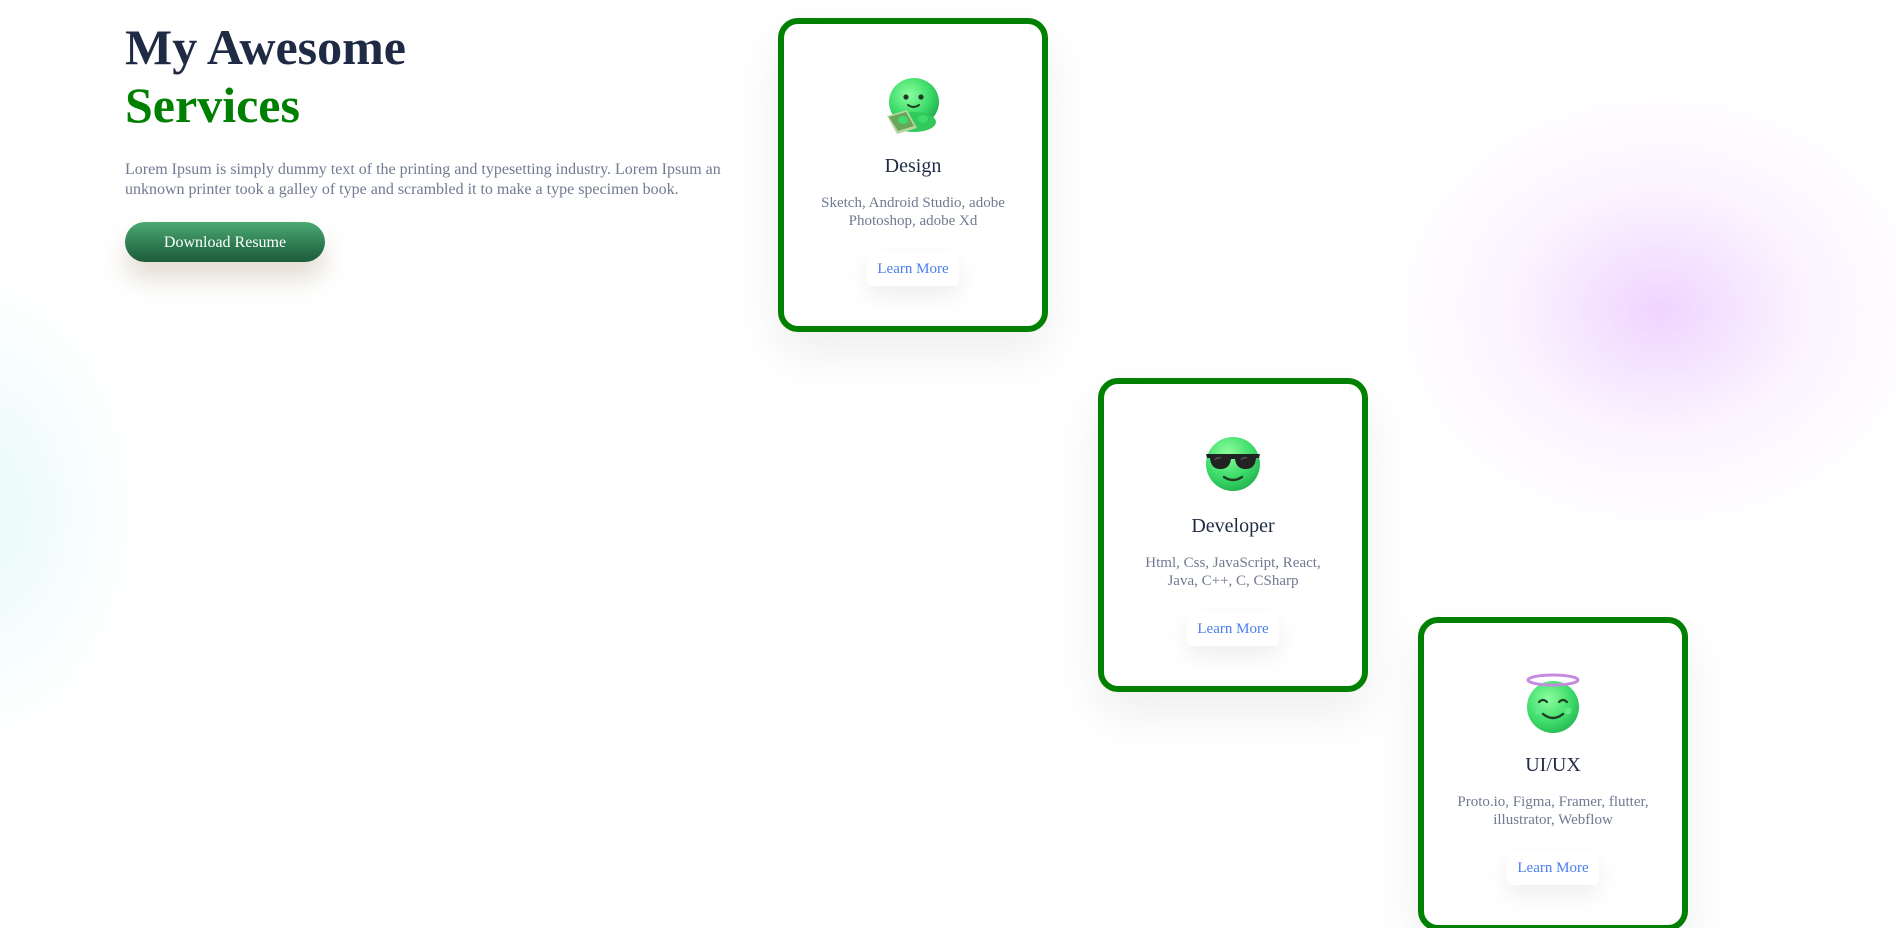 The image size is (1896, 928). Describe the element at coordinates (225, 242) in the screenshot. I see `download-resume-button: Download Resume` at that location.